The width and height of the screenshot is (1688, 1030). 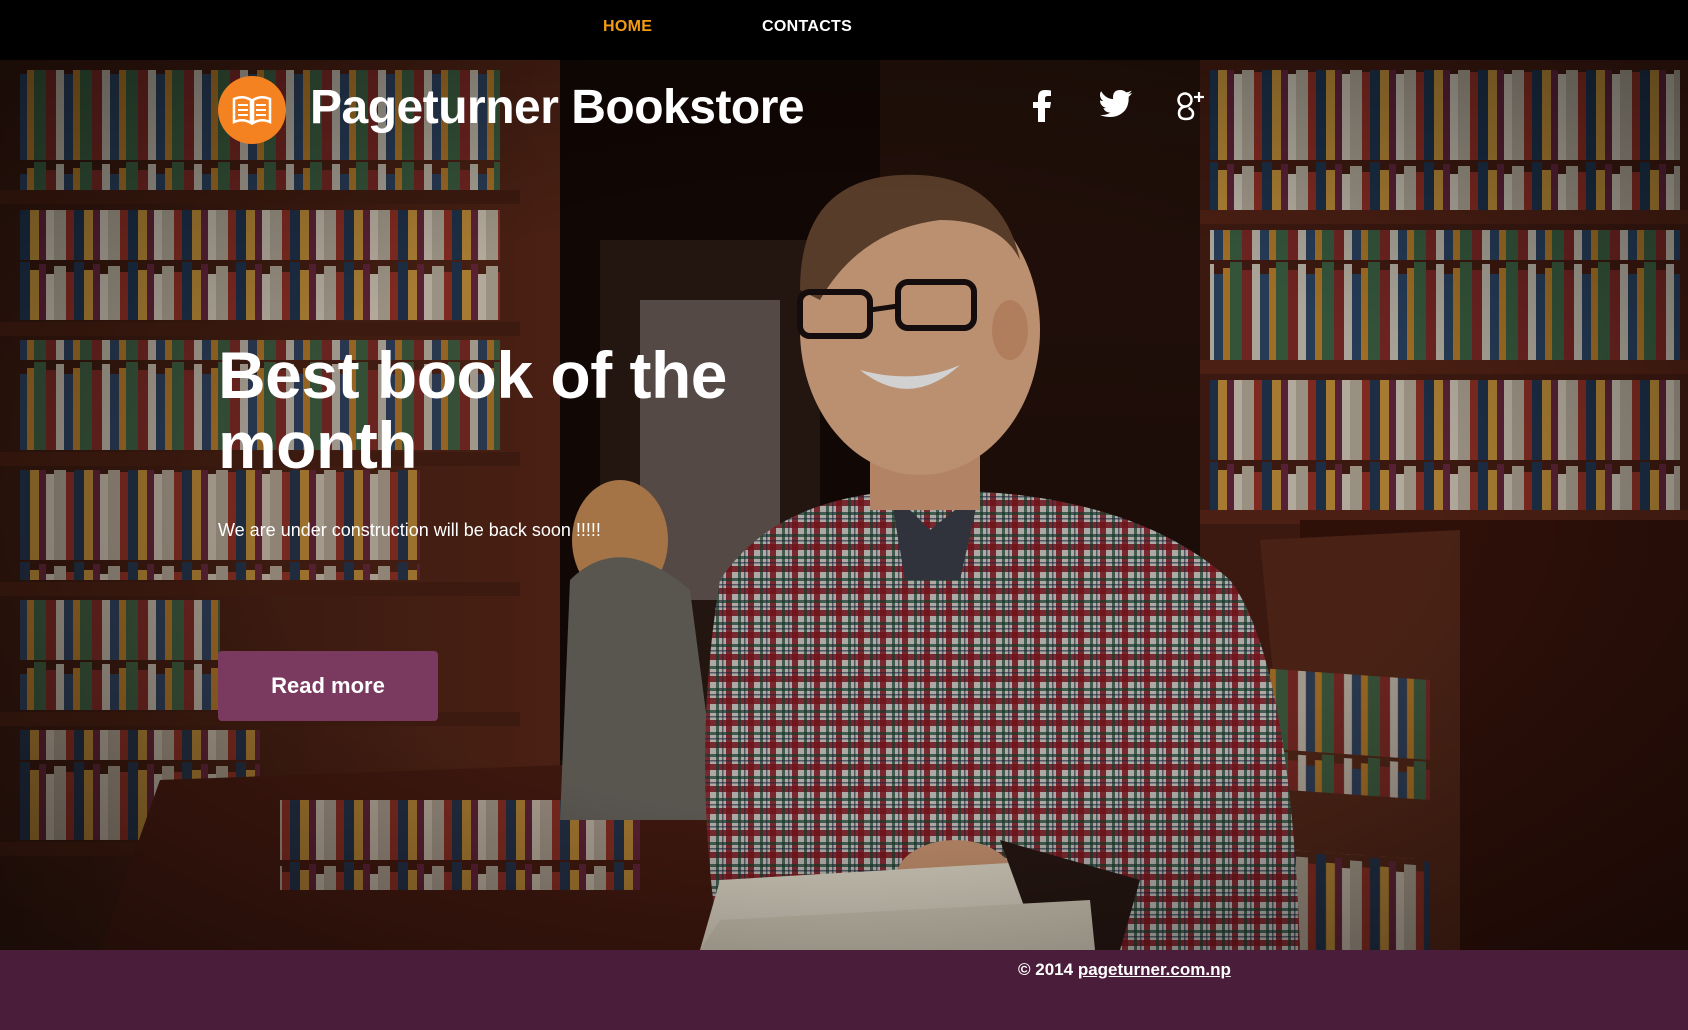 What do you see at coordinates (328, 686) in the screenshot?
I see `read-more-button: Read more` at bounding box center [328, 686].